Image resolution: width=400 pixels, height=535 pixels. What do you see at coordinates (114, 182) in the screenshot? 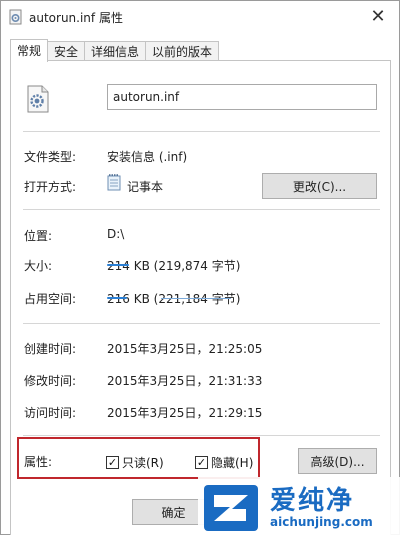
I see `notepad-icon` at bounding box center [114, 182].